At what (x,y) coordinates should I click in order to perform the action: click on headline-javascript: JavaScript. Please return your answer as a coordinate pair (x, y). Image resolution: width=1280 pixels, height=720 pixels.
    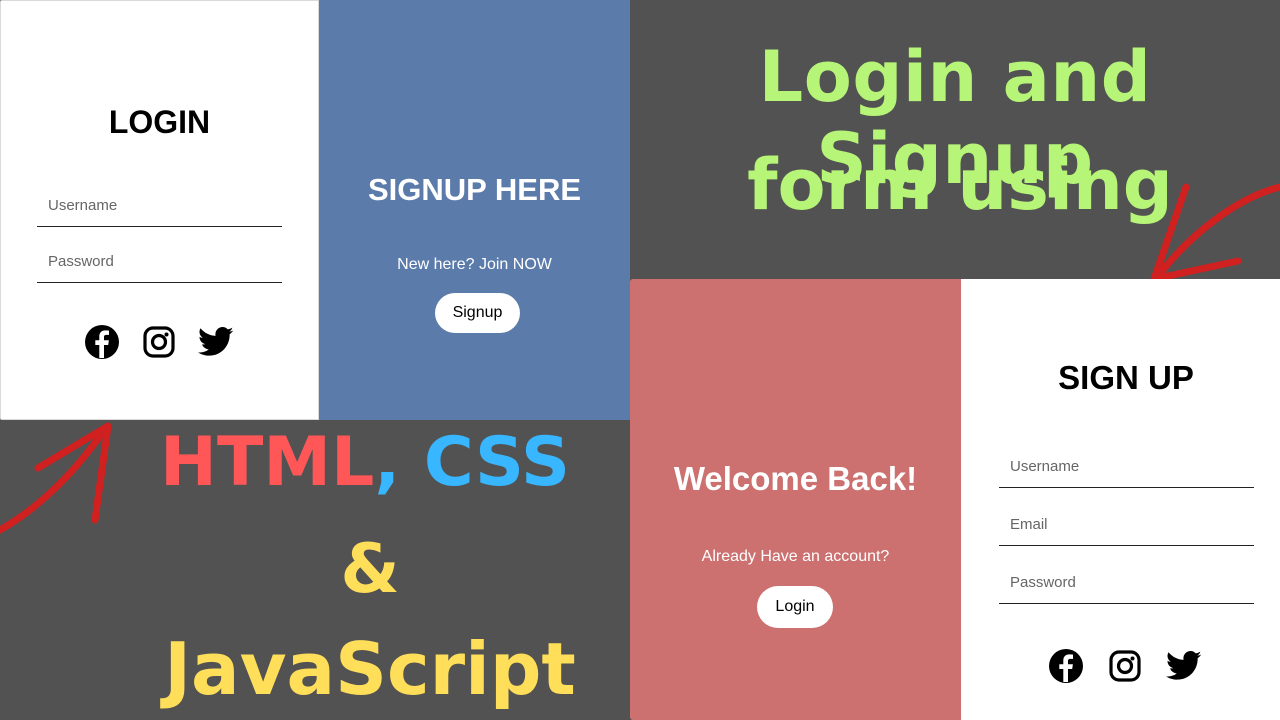
    Looking at the image, I should click on (370, 669).